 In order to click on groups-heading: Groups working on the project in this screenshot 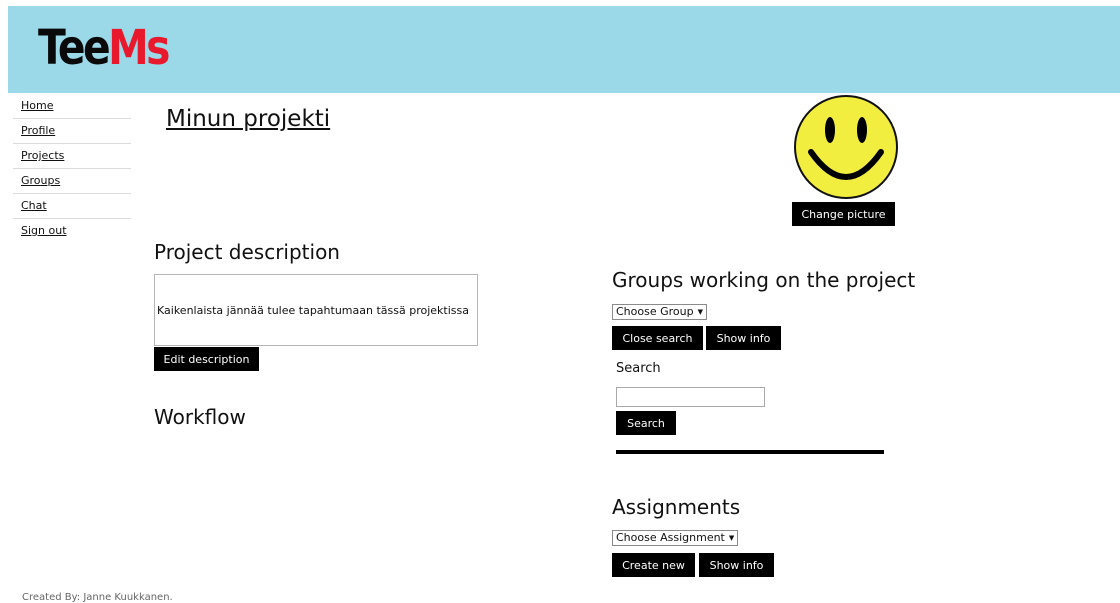, I will do `click(764, 280)`.